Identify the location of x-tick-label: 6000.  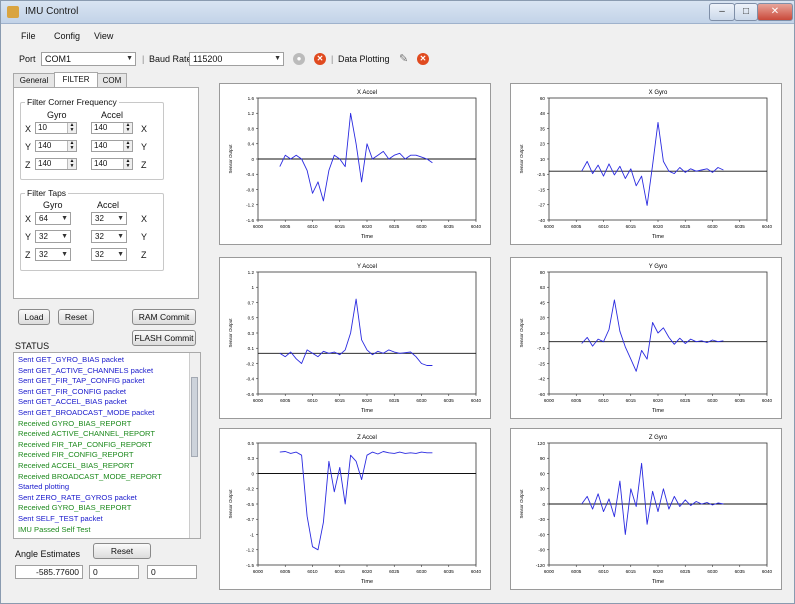
(549, 400).